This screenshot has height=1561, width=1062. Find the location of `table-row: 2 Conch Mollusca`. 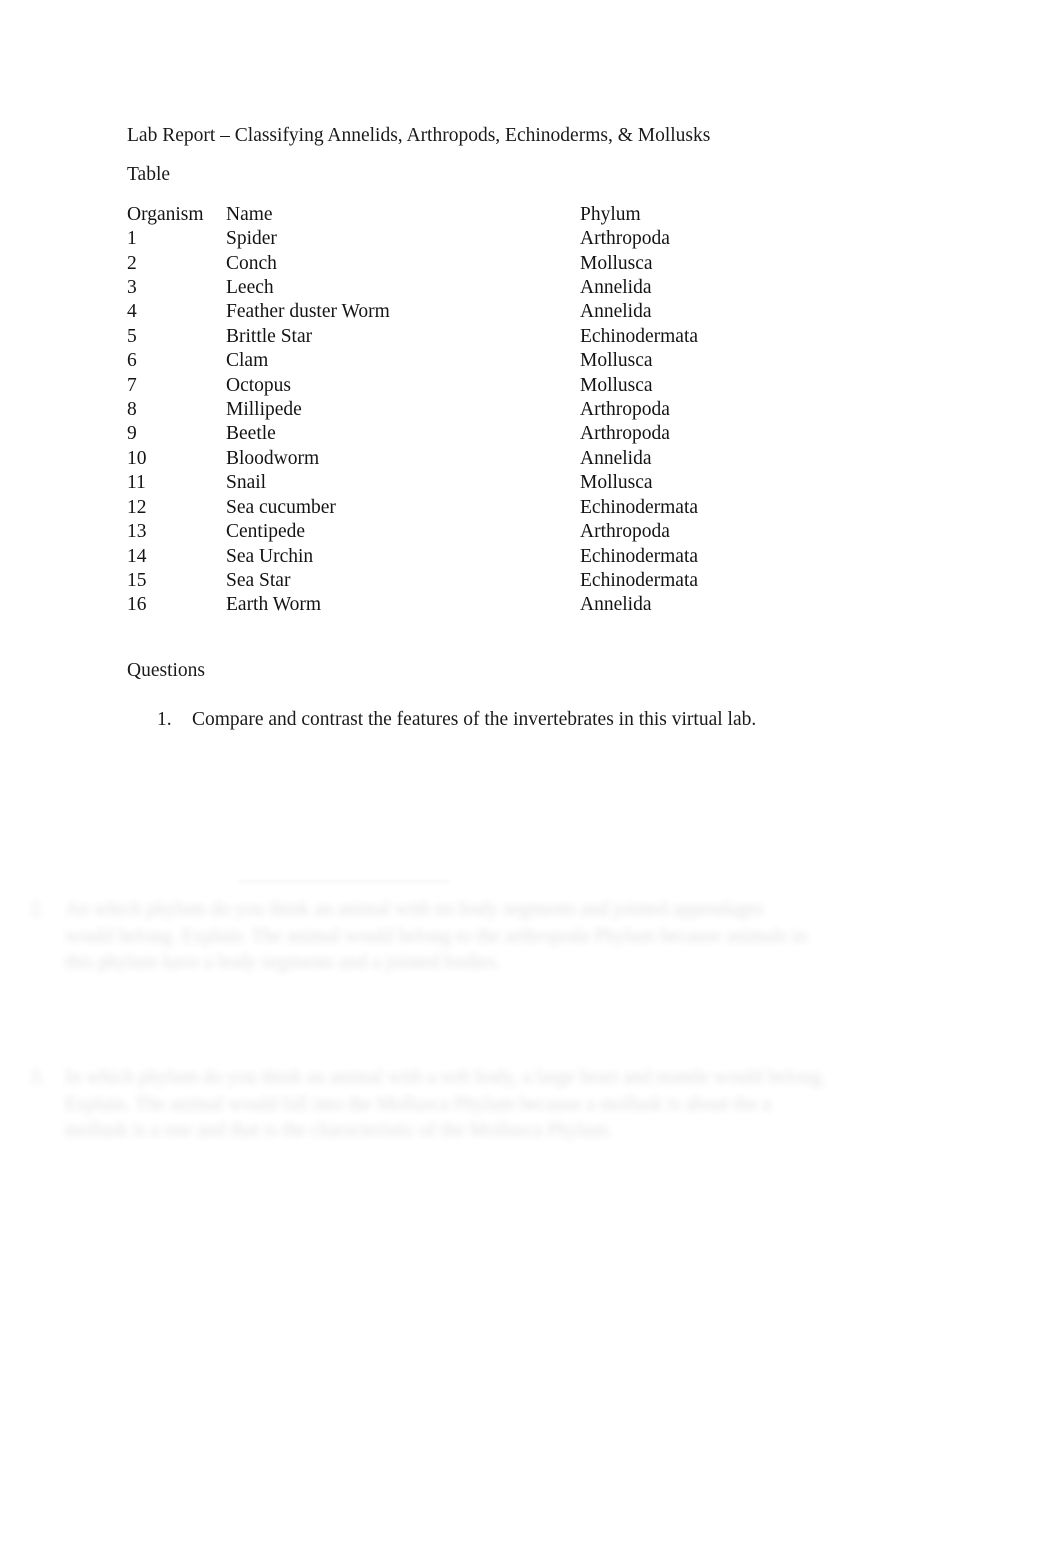

table-row: 2 Conch Mollusca is located at coordinates (477, 264).